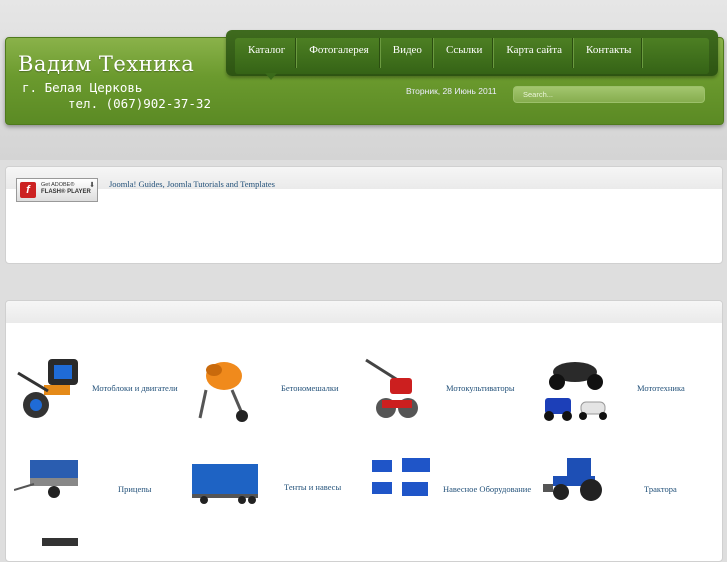 This screenshot has height=562, width=727. What do you see at coordinates (225, 389) in the screenshot?
I see `concrete-mixer-icon` at bounding box center [225, 389].